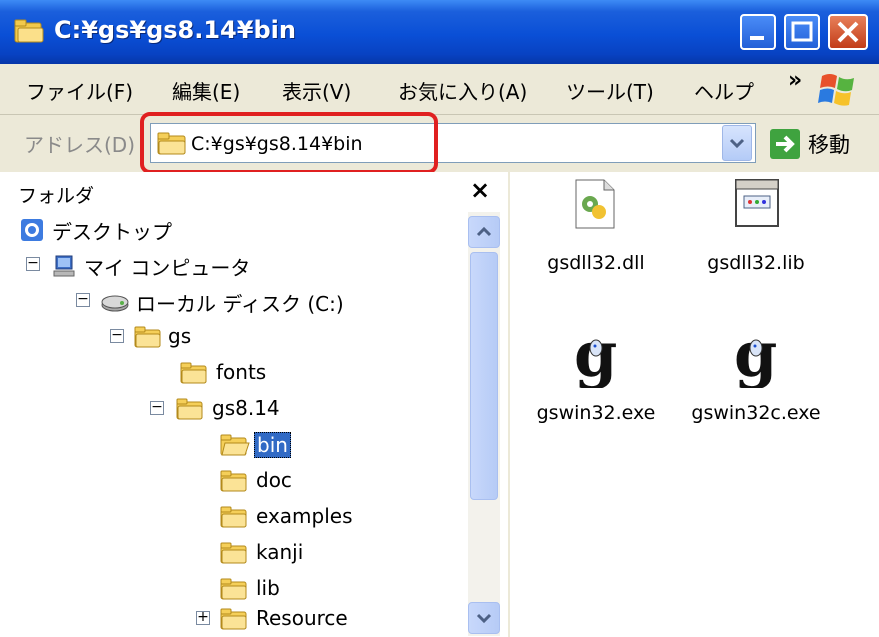 This screenshot has height=637, width=879. Describe the element at coordinates (79, 90) in the screenshot. I see `menu-file: ファイル(F)` at that location.